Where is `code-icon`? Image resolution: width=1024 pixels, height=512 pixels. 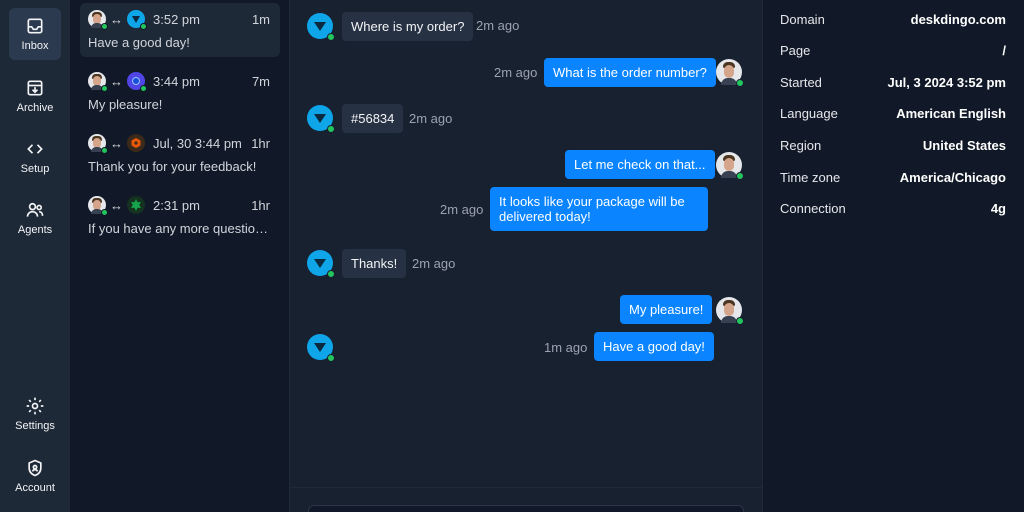
code-icon is located at coordinates (35, 149).